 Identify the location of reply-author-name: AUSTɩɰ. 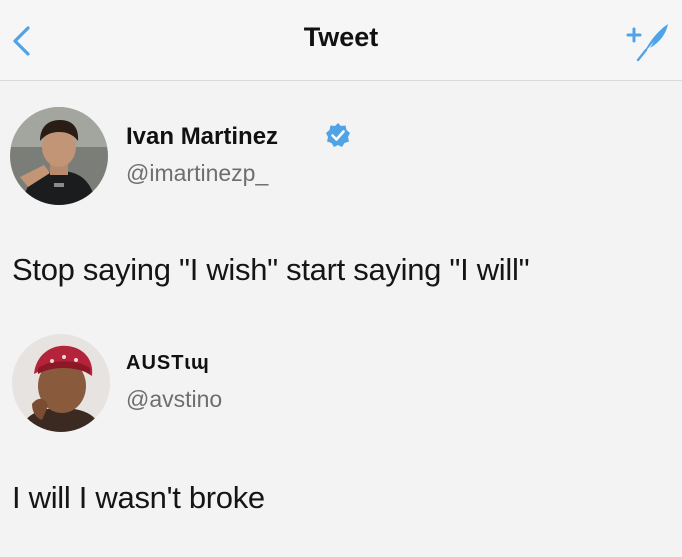
(168, 363).